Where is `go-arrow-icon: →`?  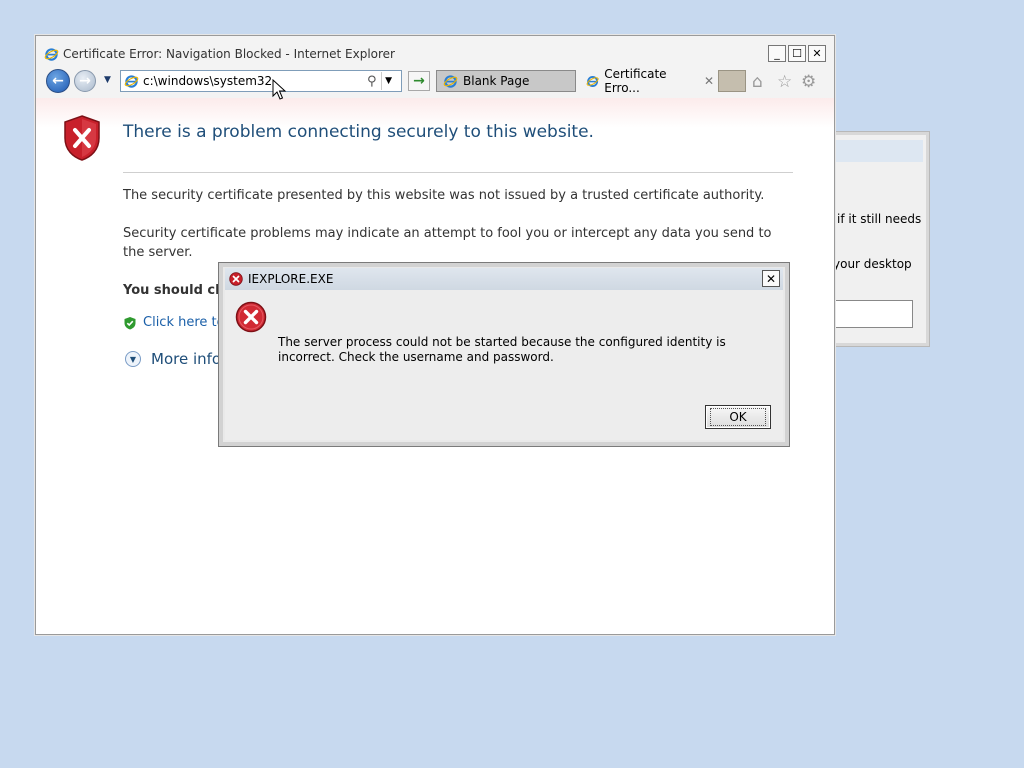
go-arrow-icon: → is located at coordinates (419, 81).